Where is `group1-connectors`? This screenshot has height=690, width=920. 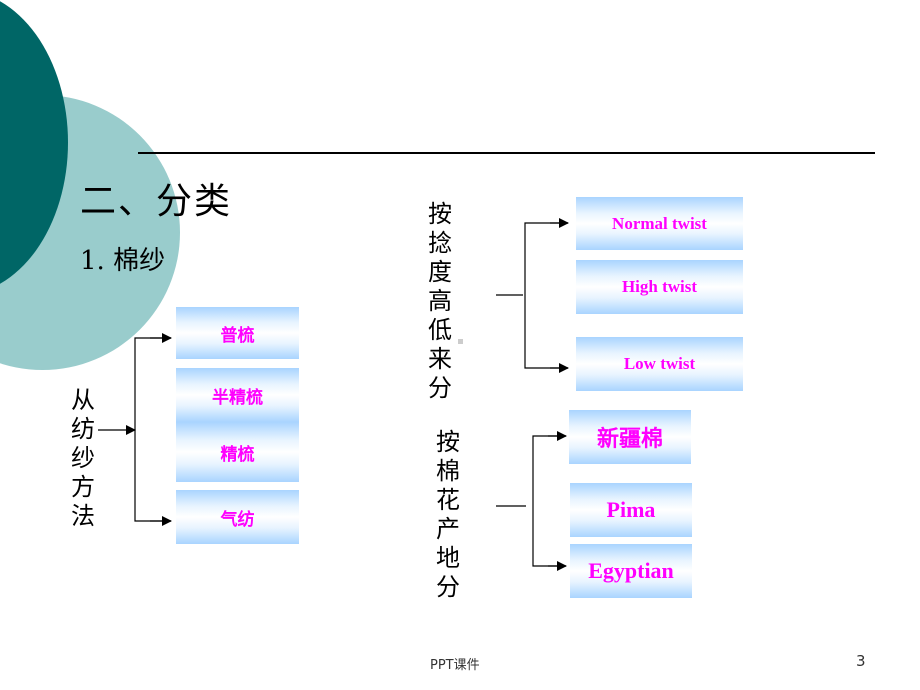
group1-connectors is located at coordinates (135, 429).